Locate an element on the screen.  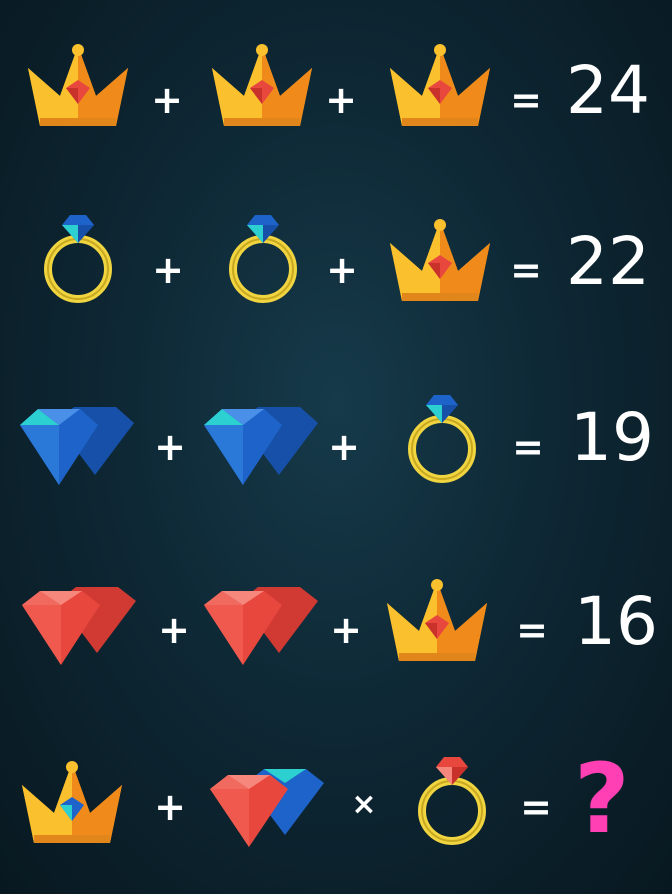
question-mark: ? is located at coordinates (602, 799).